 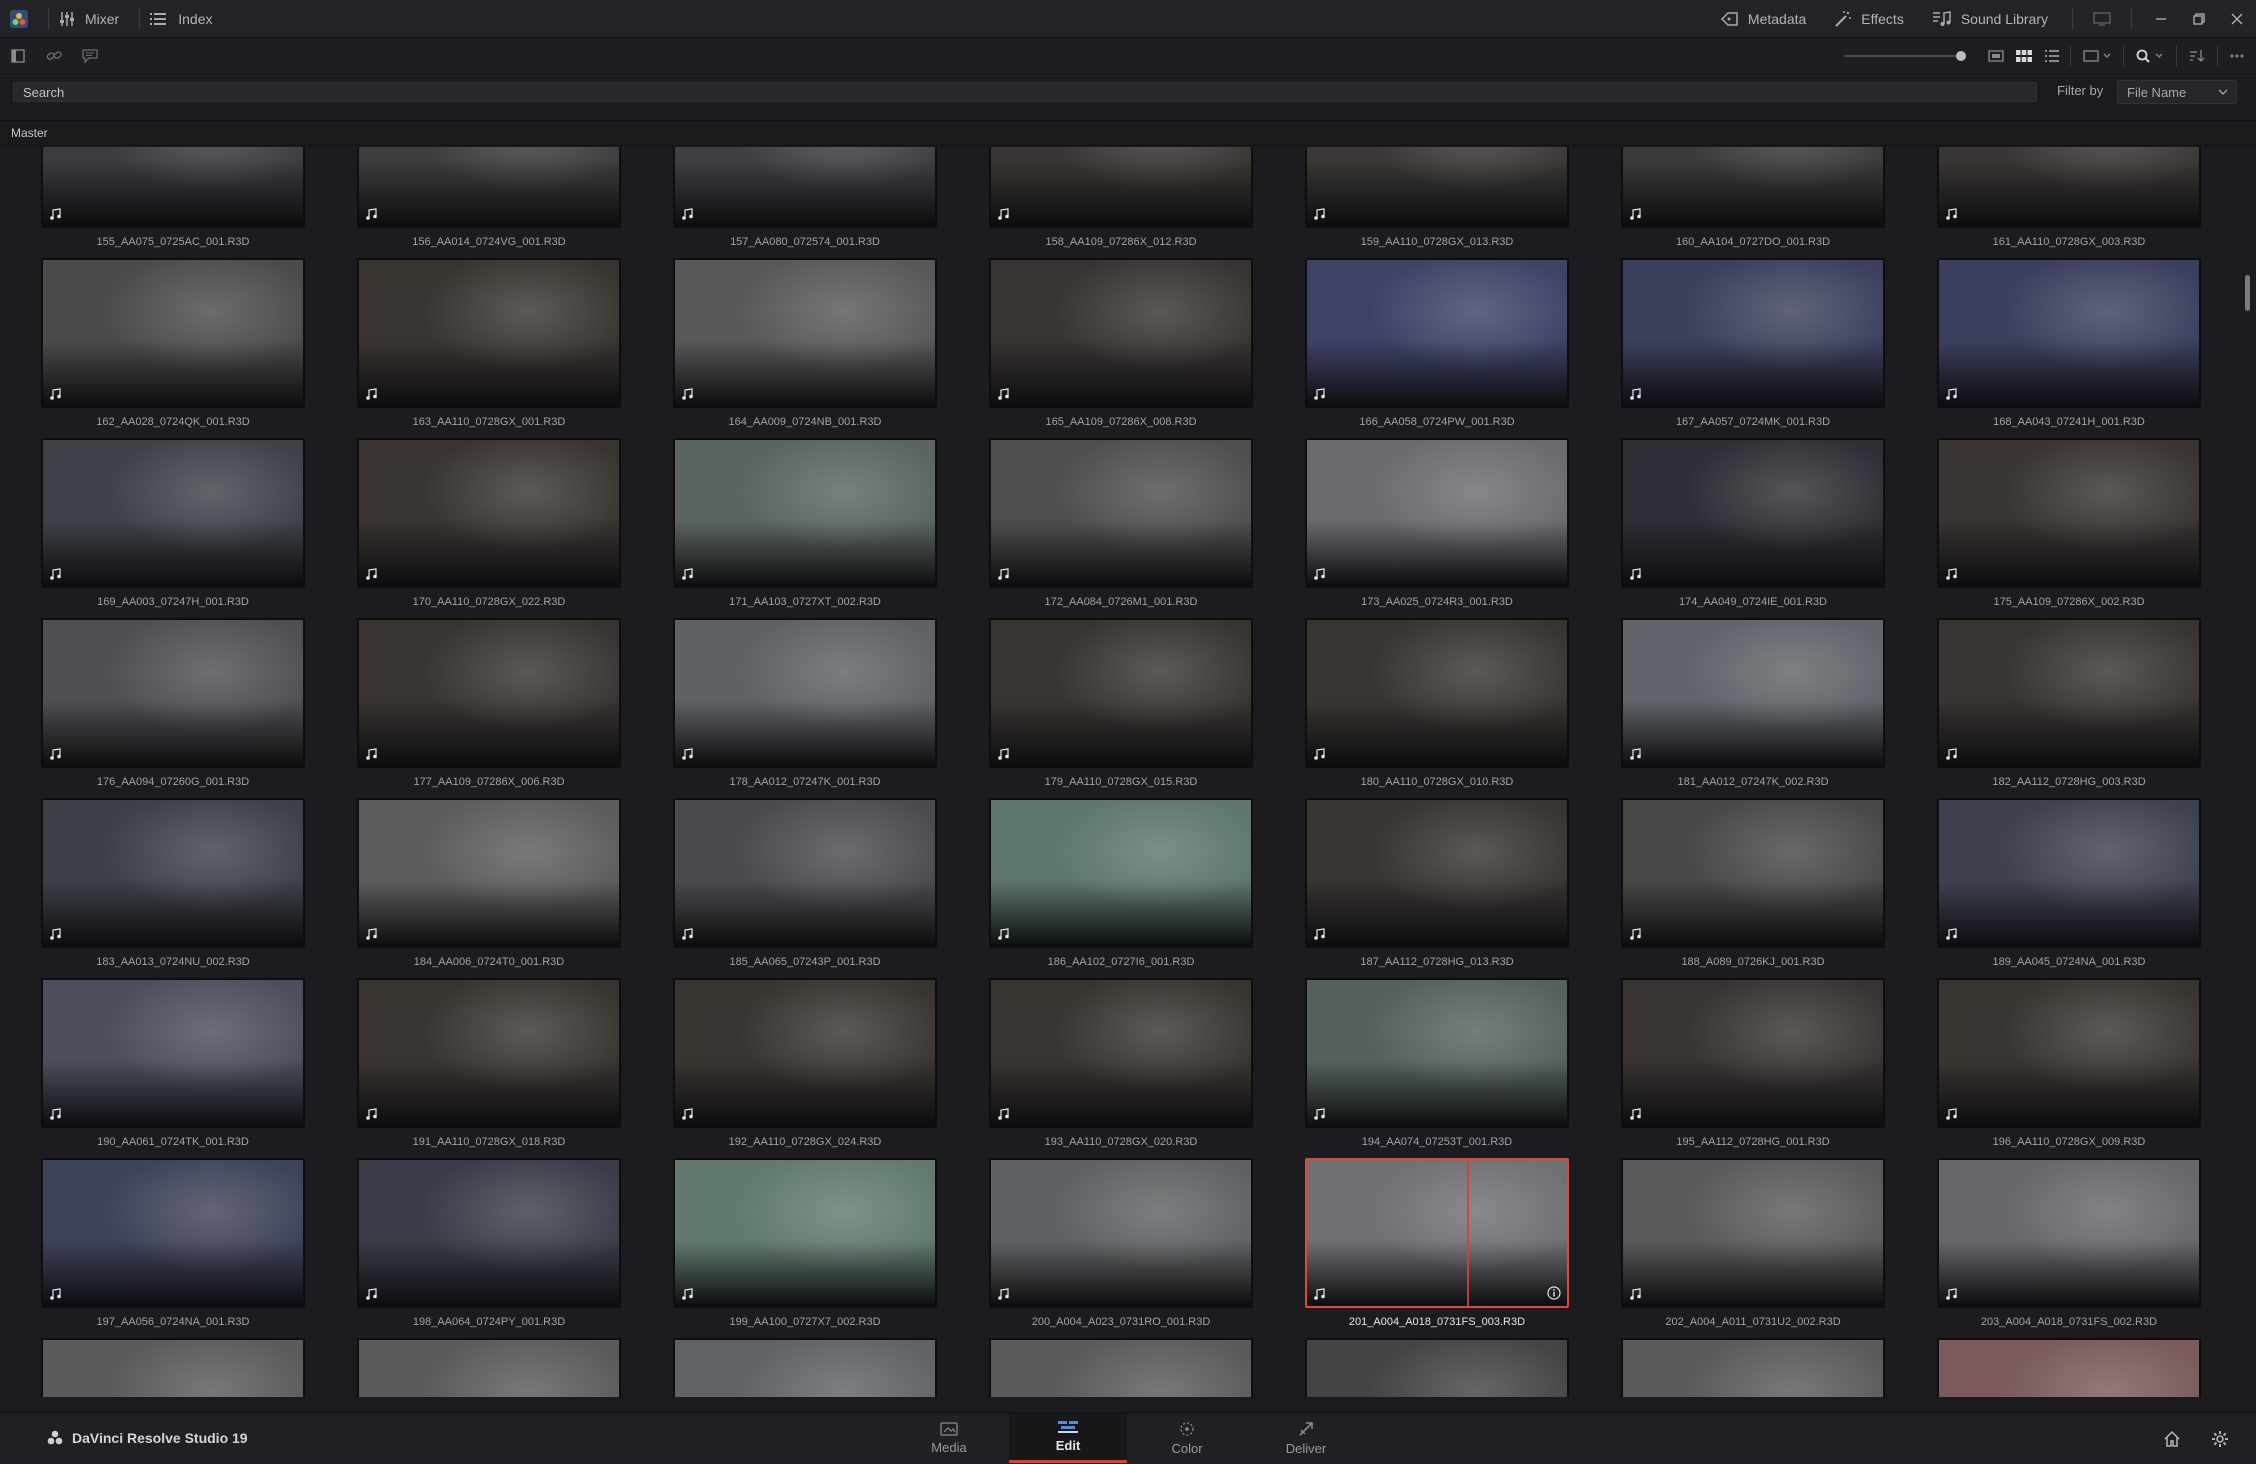 I want to click on effects-button: Effects, so click(x=1869, y=19).